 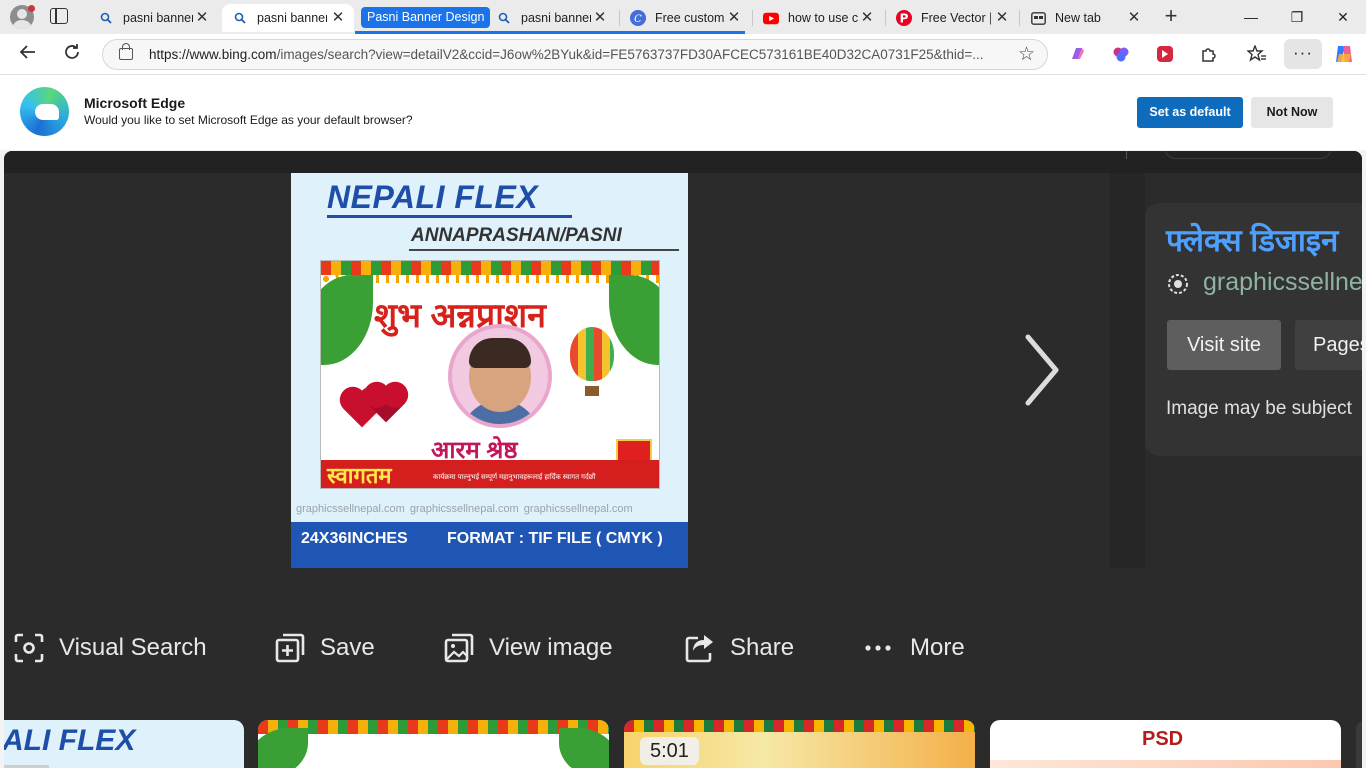 What do you see at coordinates (878, 648) in the screenshot?
I see `more-icon` at bounding box center [878, 648].